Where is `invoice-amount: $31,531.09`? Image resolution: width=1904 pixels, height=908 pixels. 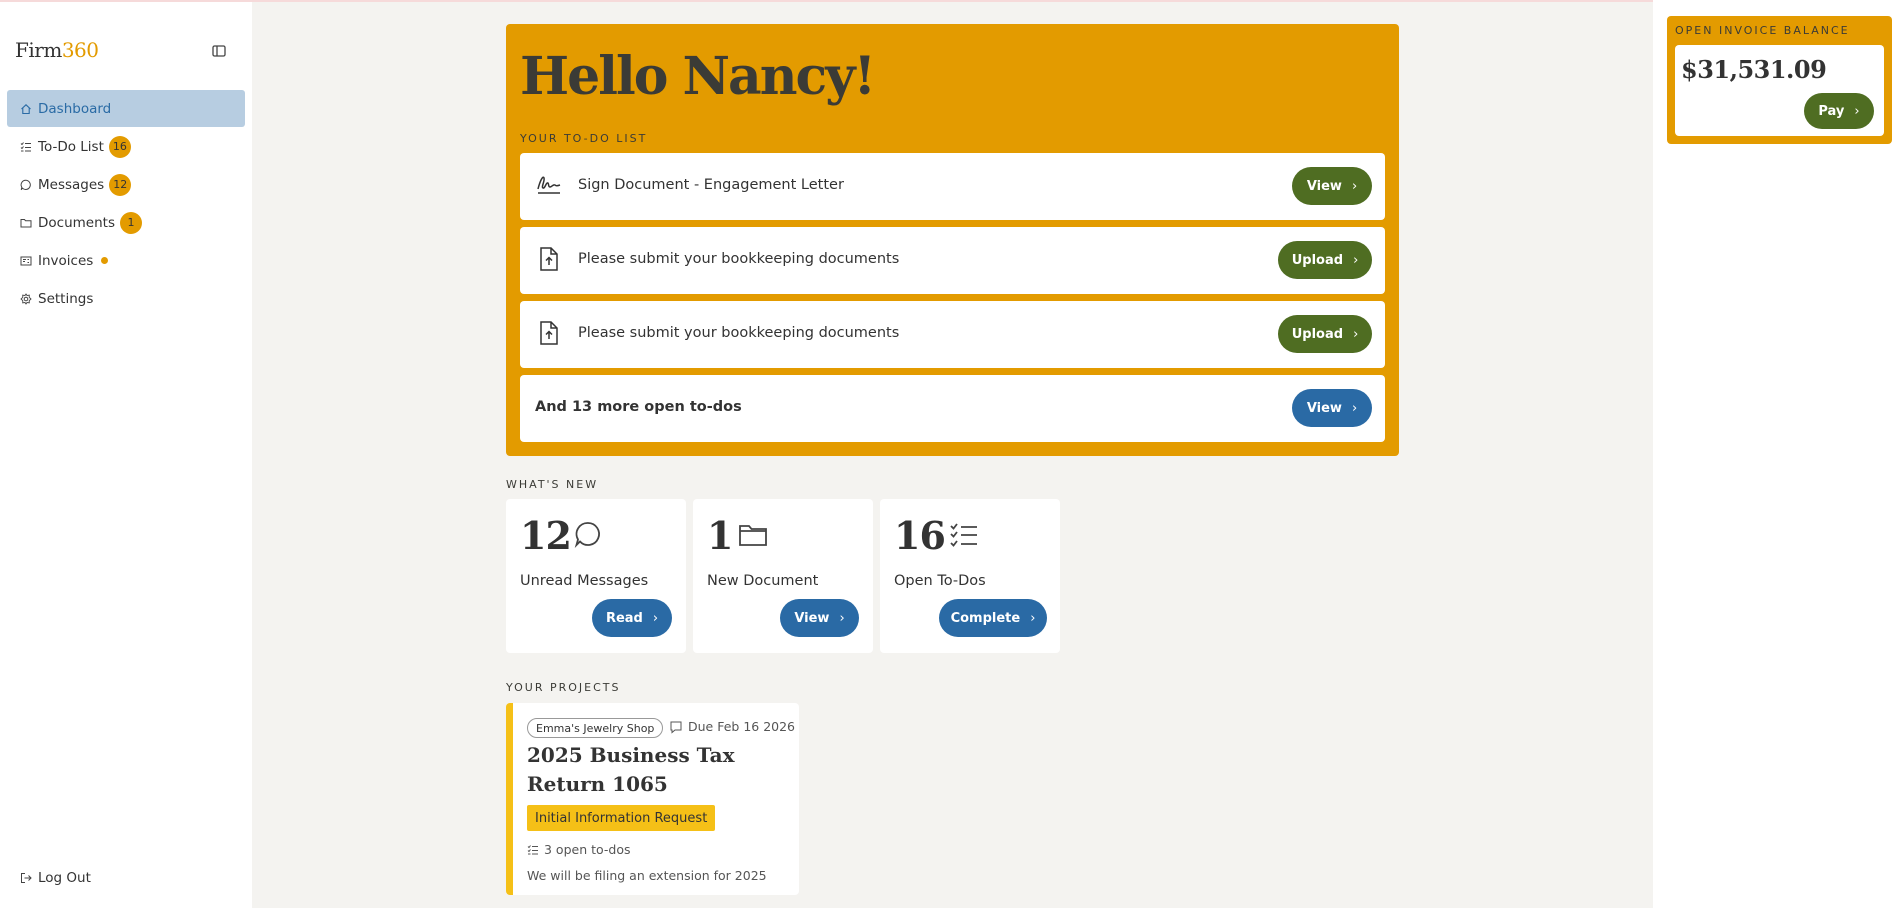 invoice-amount: $31,531.09 is located at coordinates (1754, 69).